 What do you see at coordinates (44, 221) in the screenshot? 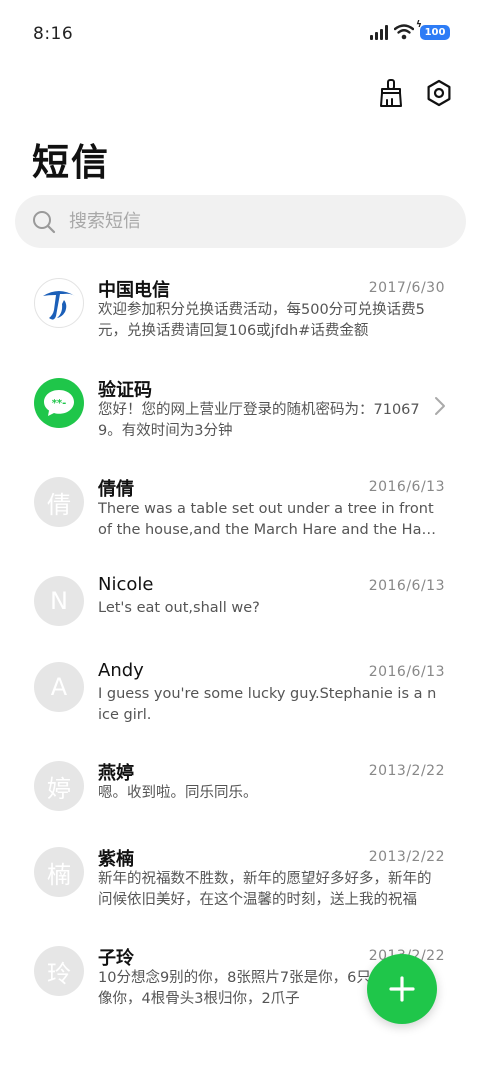
I see `search-icon` at bounding box center [44, 221].